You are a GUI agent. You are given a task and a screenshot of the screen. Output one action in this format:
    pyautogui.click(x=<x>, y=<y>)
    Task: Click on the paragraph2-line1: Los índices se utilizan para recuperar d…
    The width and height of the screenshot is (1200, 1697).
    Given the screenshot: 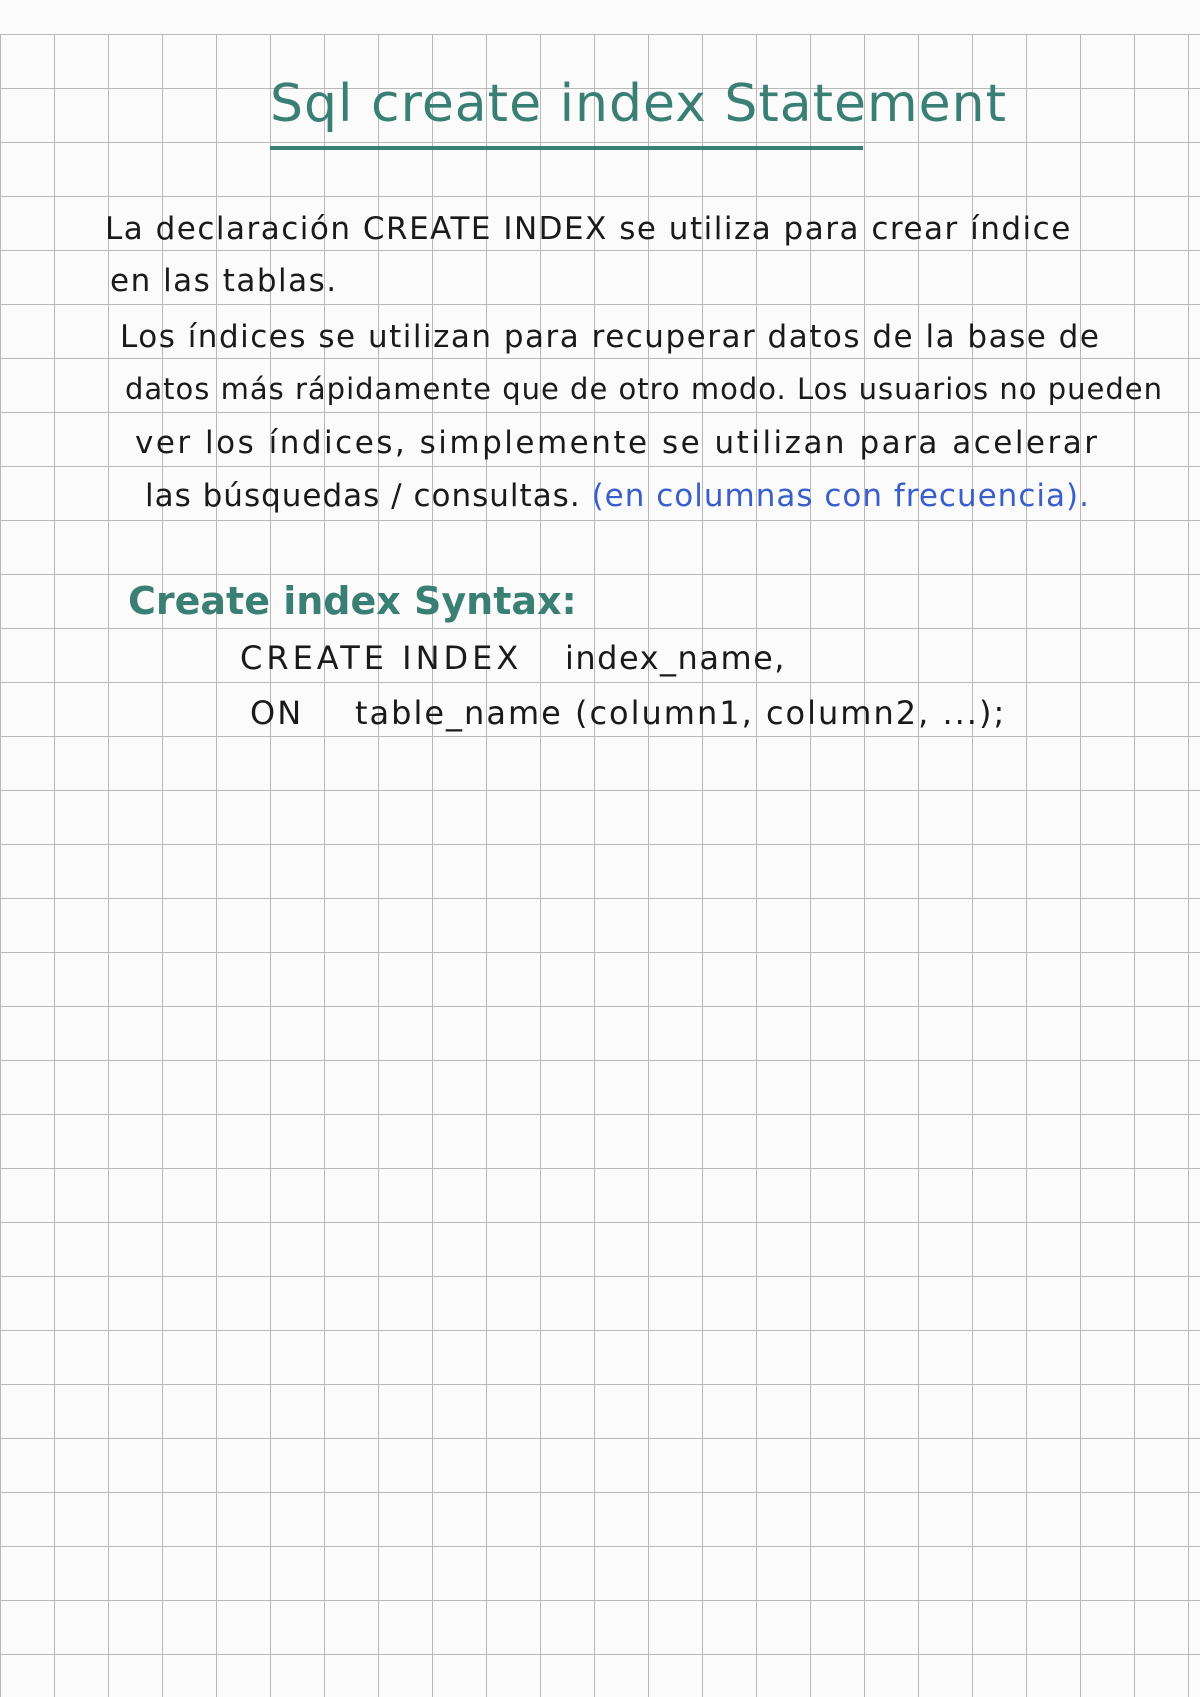 What is the action you would take?
    pyautogui.click(x=610, y=337)
    